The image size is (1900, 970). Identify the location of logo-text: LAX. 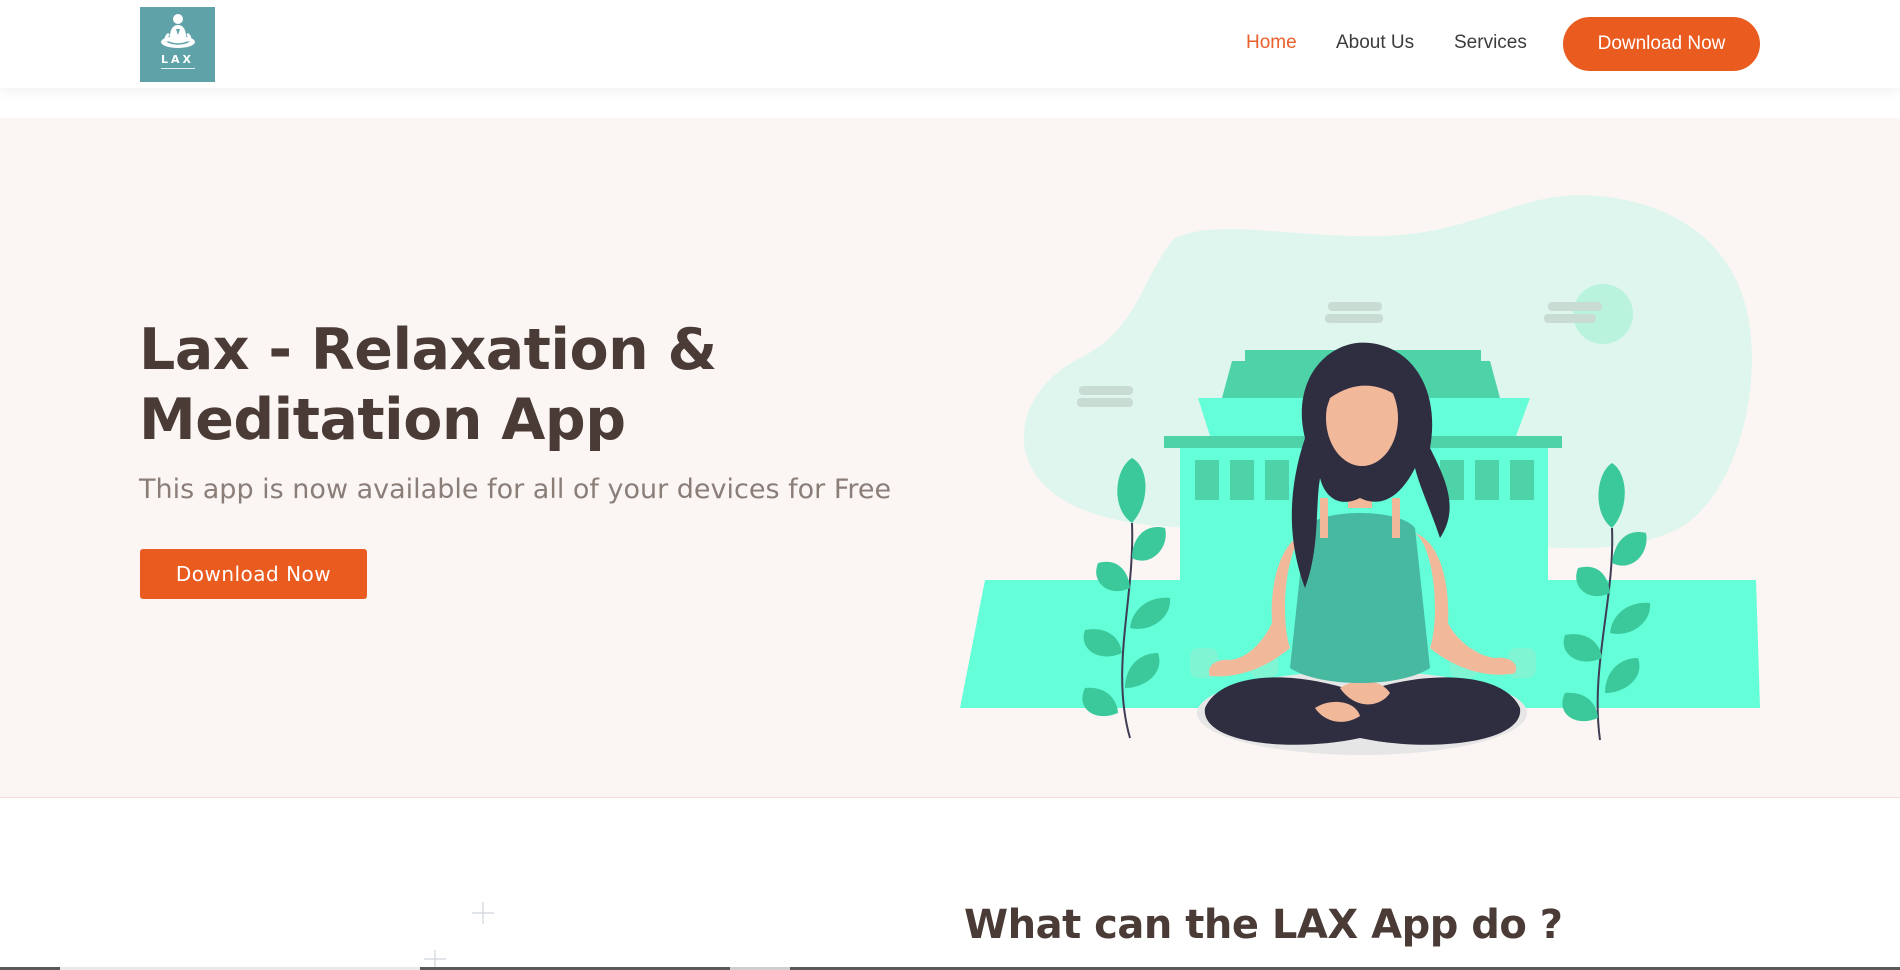
(177, 59).